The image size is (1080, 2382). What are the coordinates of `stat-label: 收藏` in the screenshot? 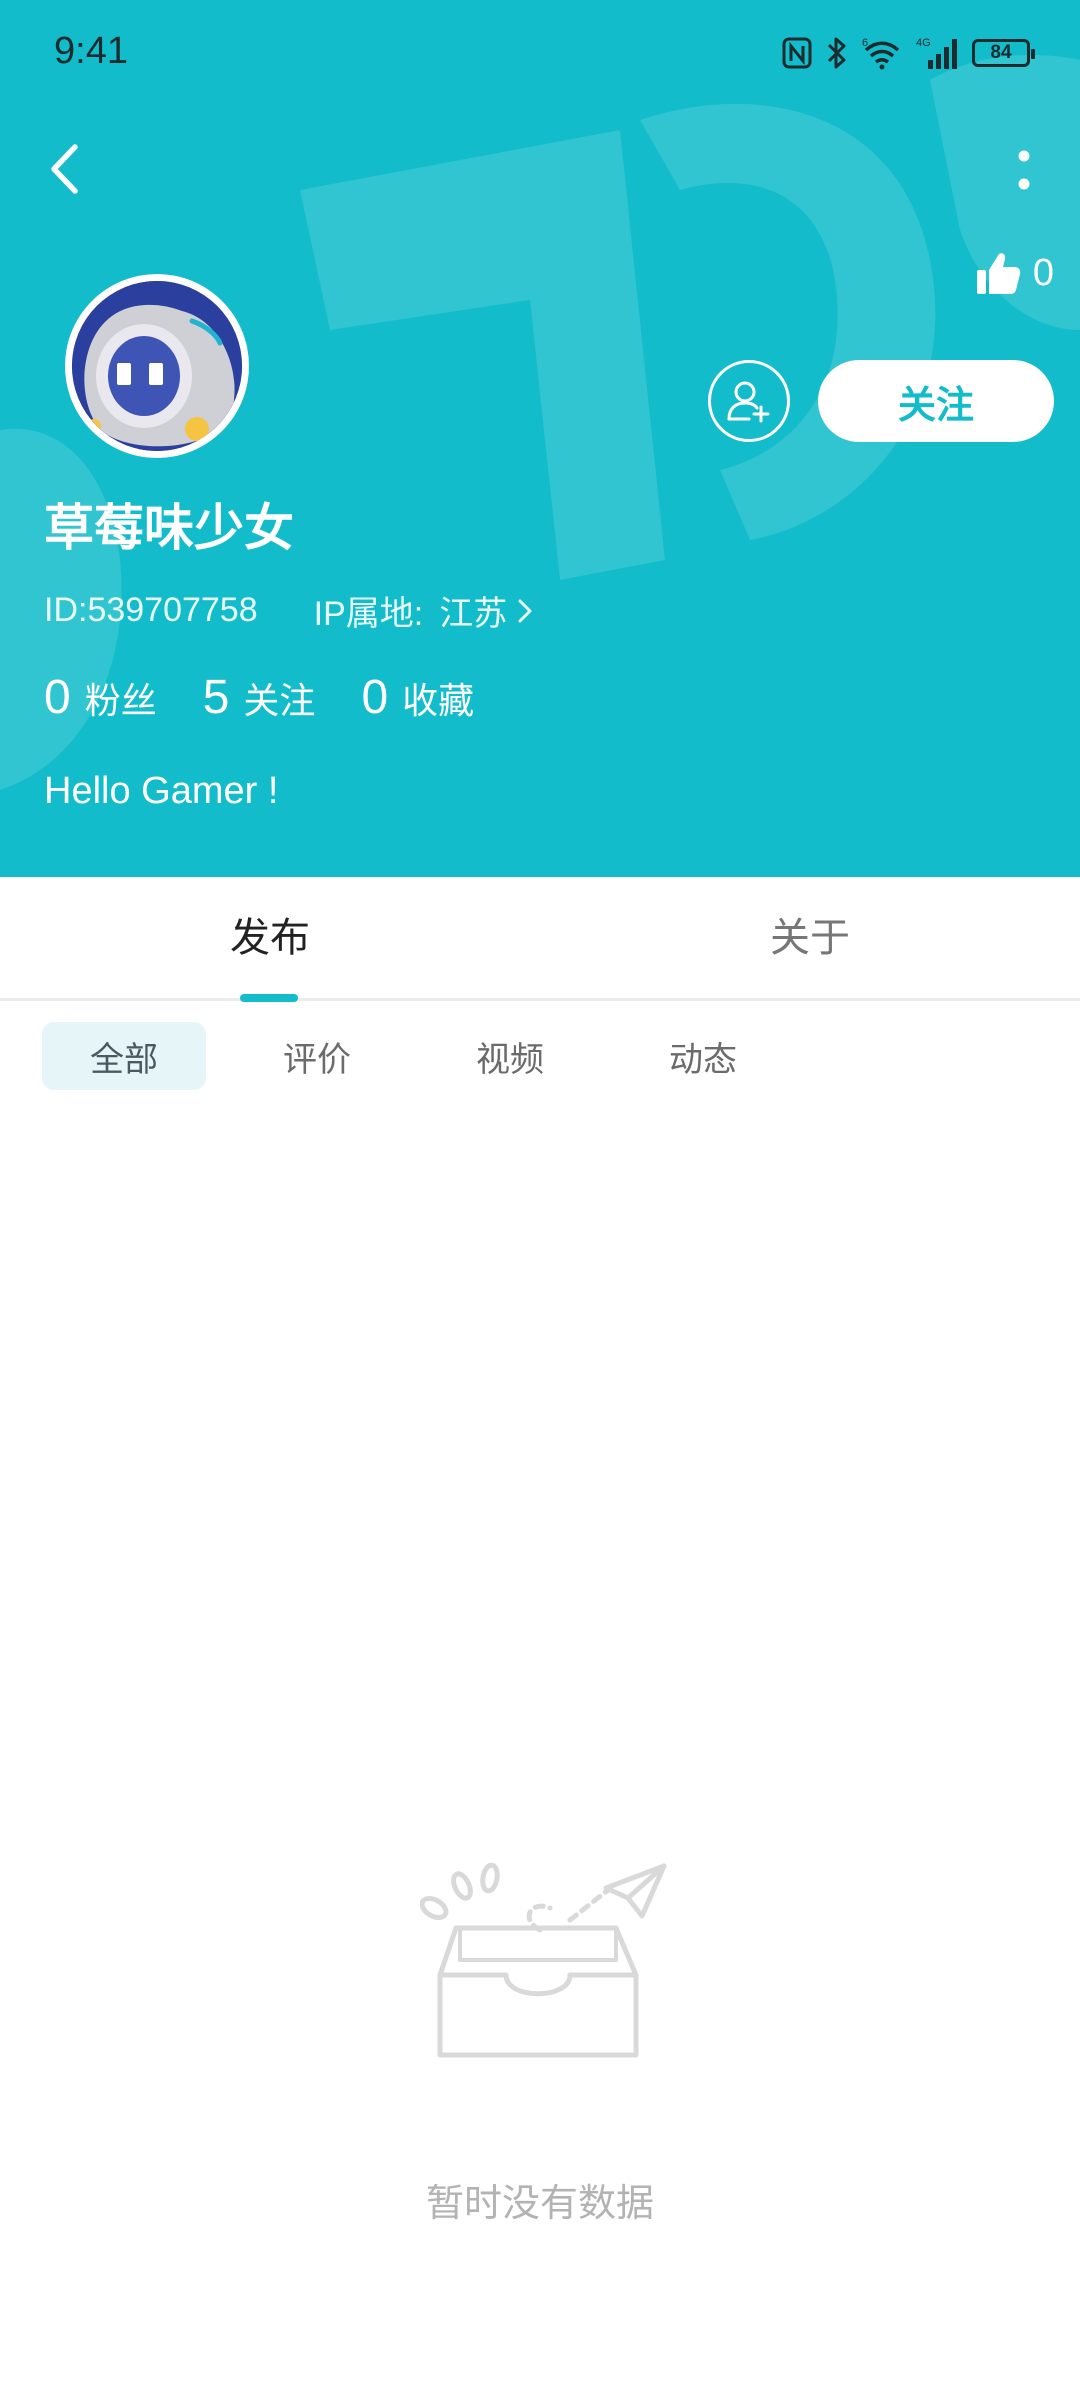 It's located at (438, 701).